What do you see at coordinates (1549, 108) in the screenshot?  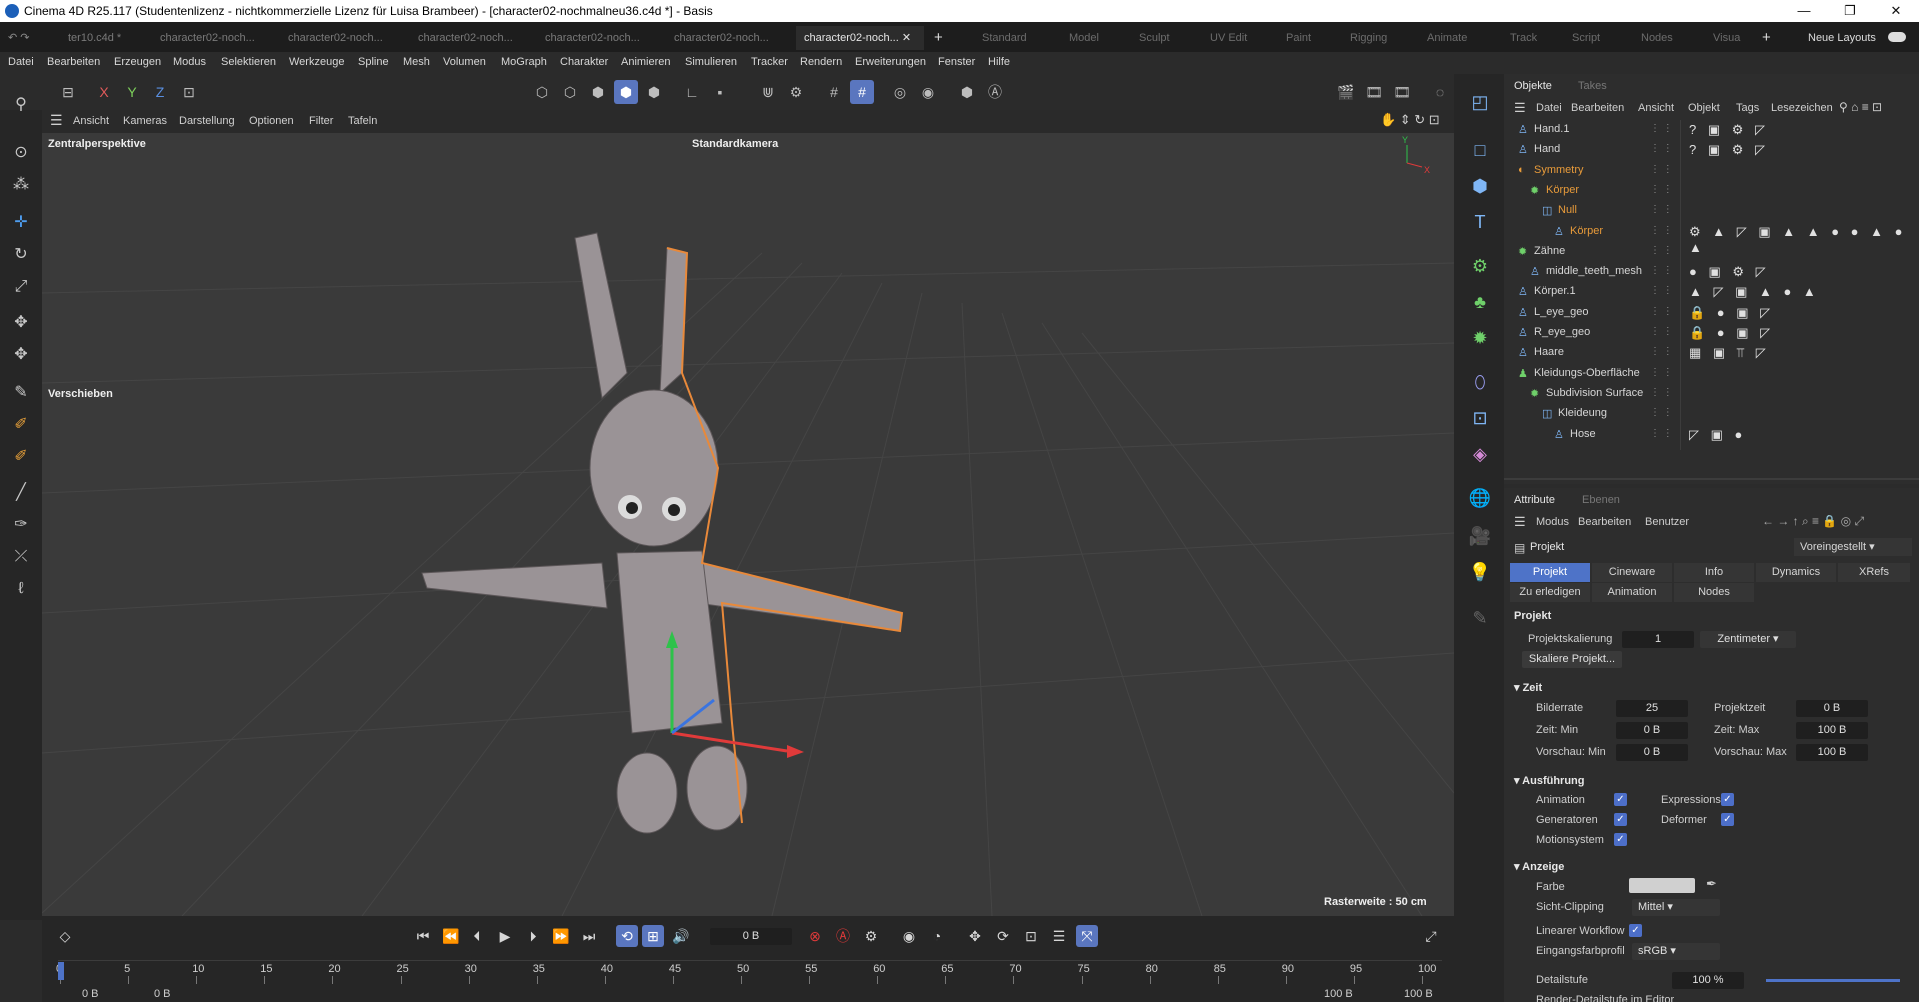 I see `om-menu-datei: Datei` at bounding box center [1549, 108].